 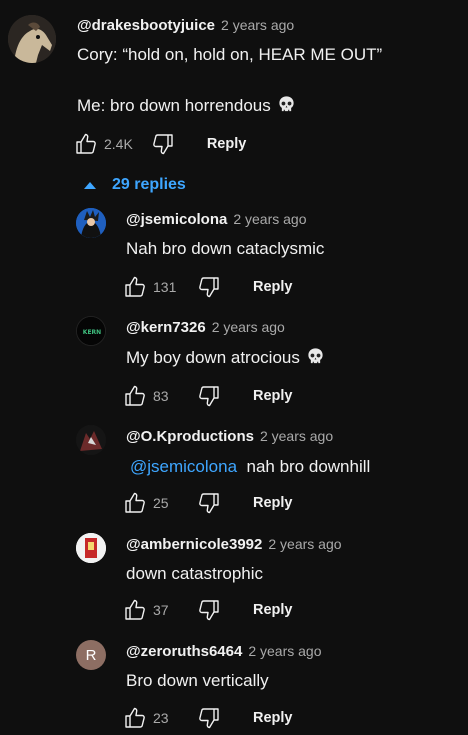 I want to click on comment-text-line1: Cory: “hold on, hold on, HEAR ME OUT”, so click(x=230, y=54).